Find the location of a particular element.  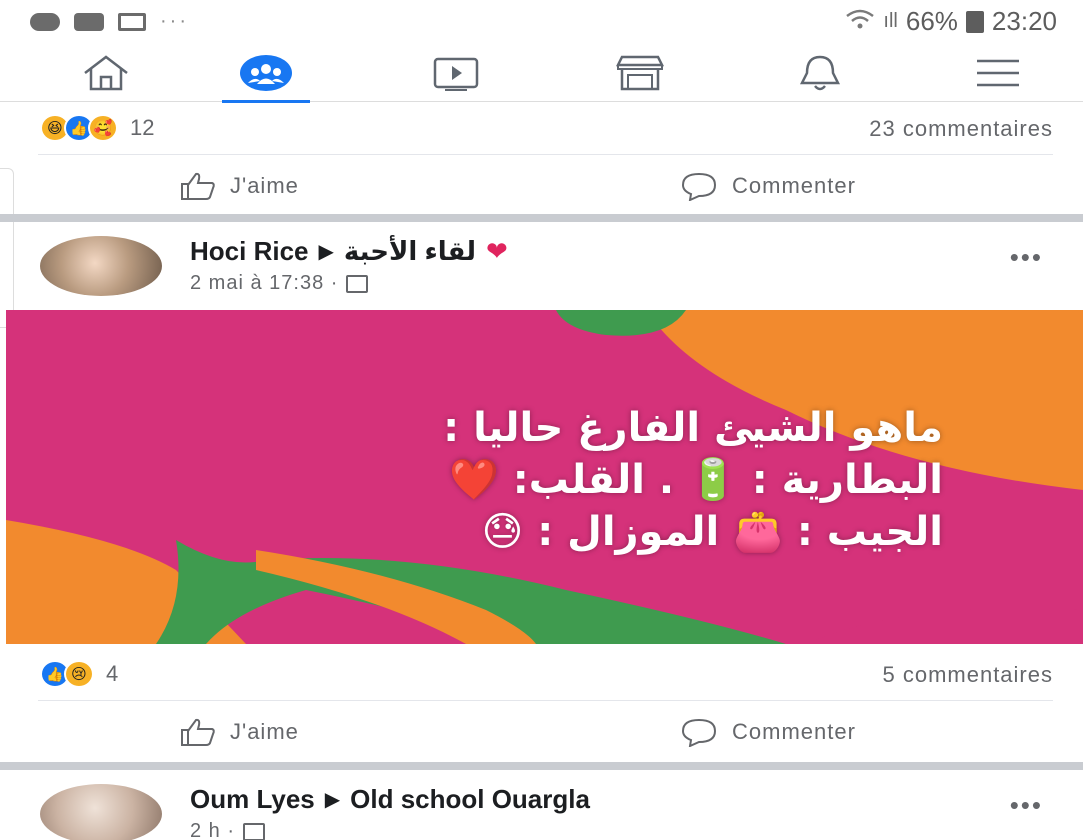

nav-groups is located at coordinates (266, 73).